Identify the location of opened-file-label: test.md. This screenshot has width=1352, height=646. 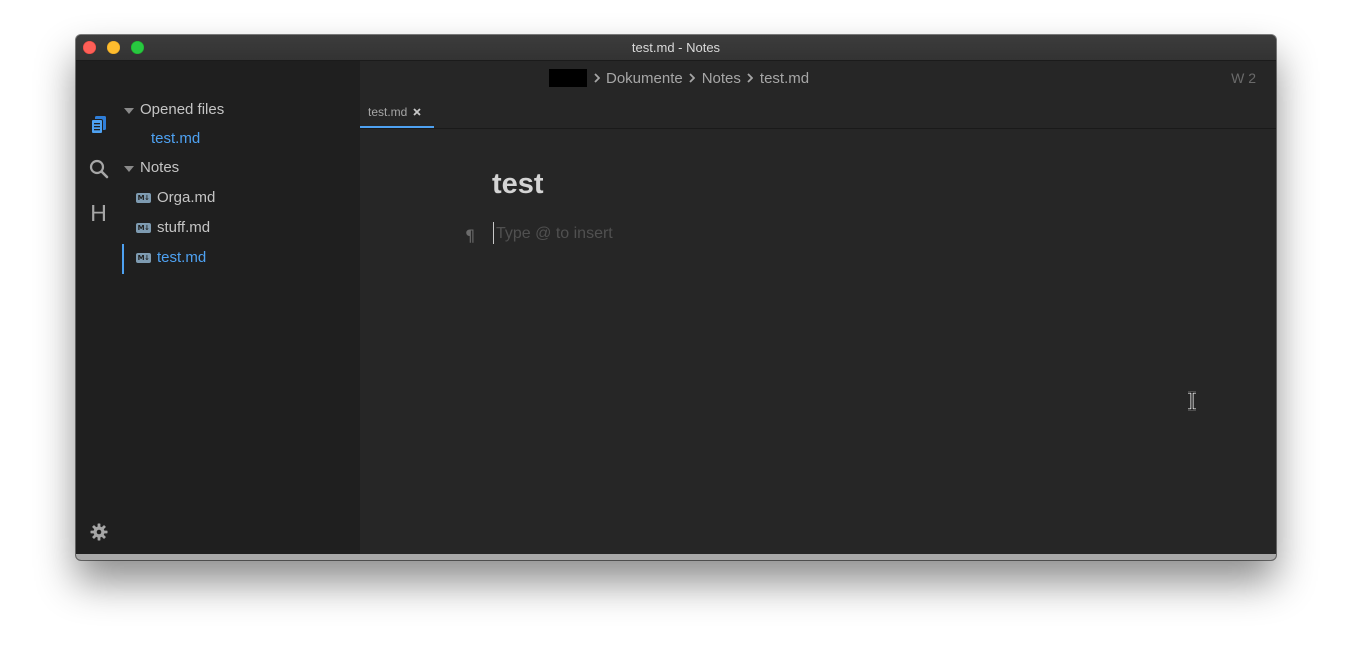
(176, 138).